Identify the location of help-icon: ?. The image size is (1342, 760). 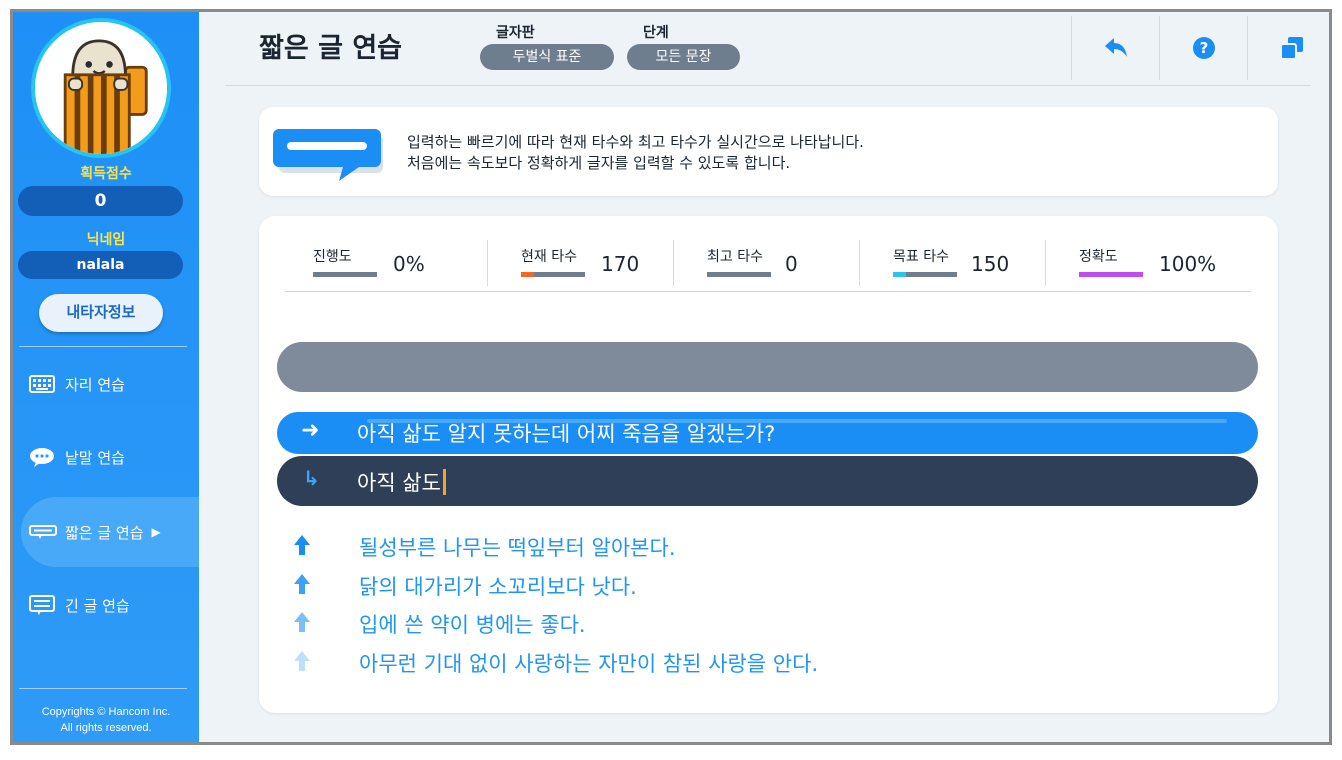
(1203, 48).